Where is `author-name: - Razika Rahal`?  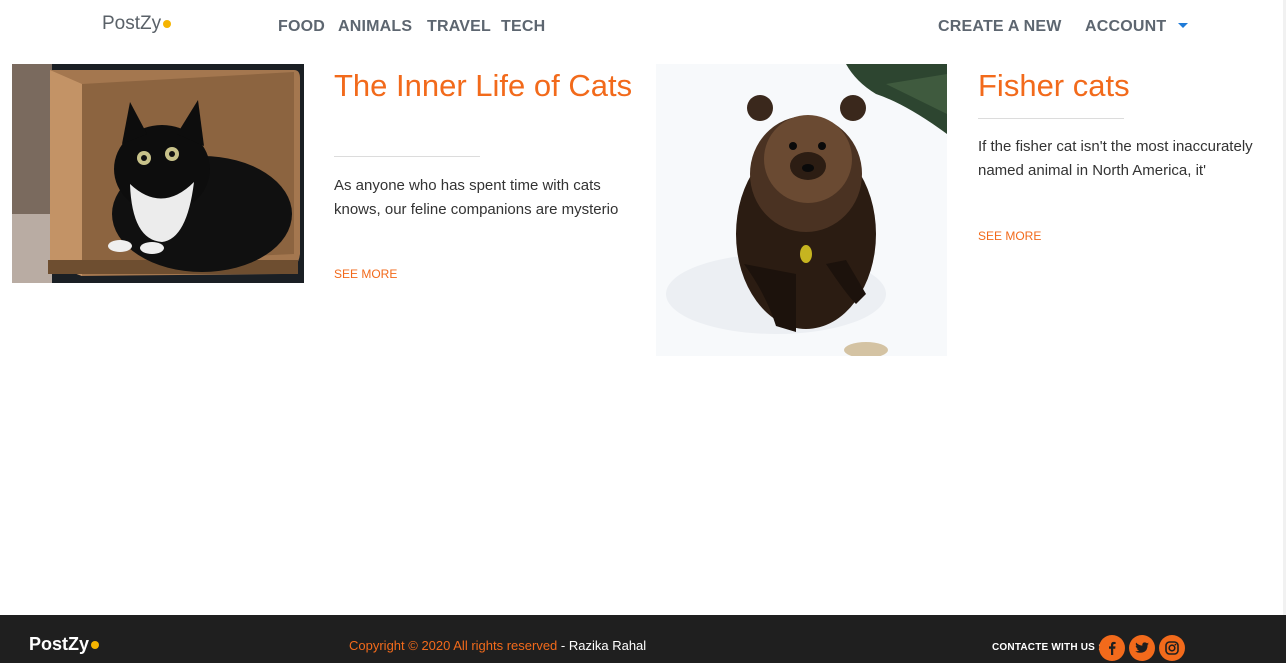 author-name: - Razika Rahal is located at coordinates (603, 645).